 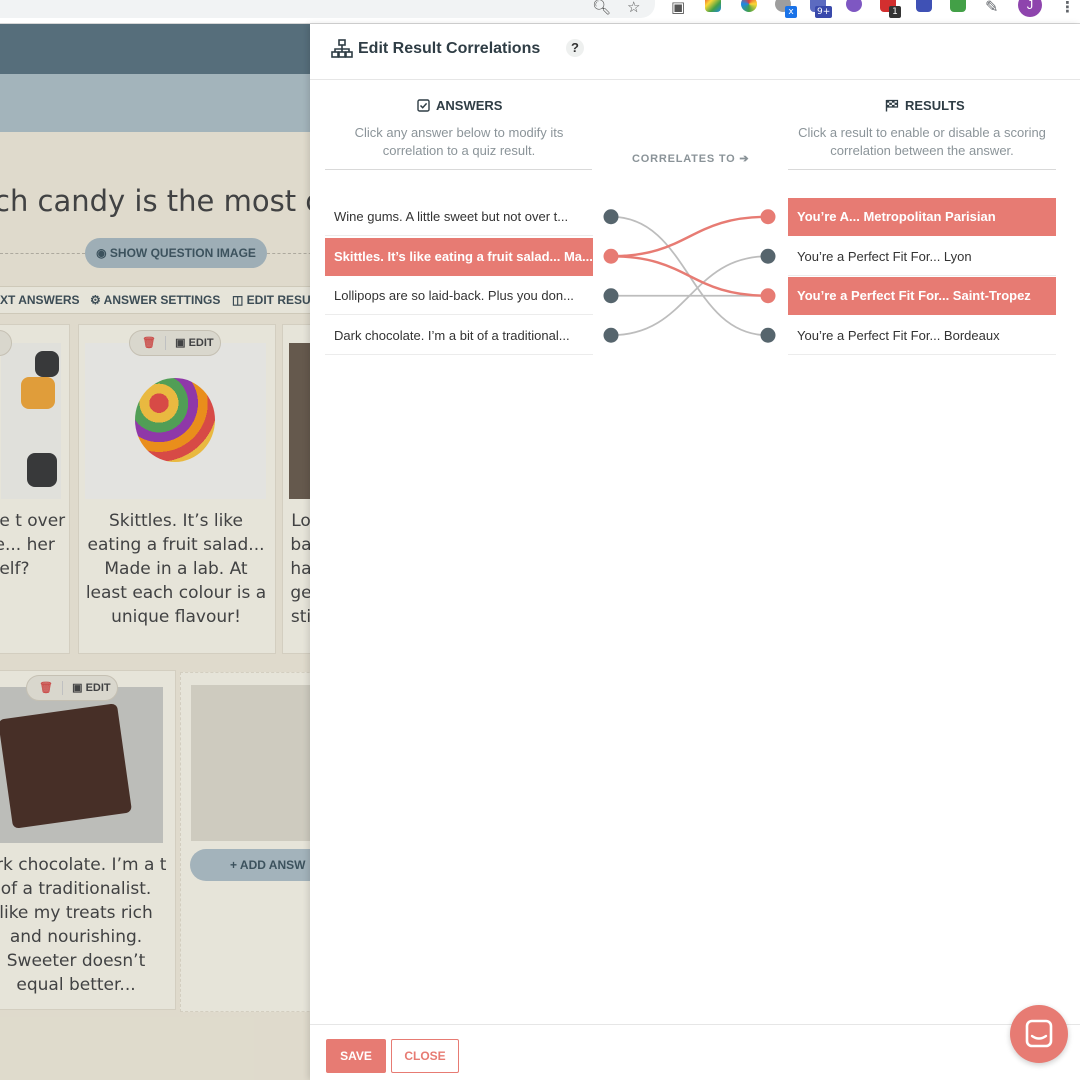 What do you see at coordinates (958, 6) in the screenshot?
I see `checklist-extension-icon` at bounding box center [958, 6].